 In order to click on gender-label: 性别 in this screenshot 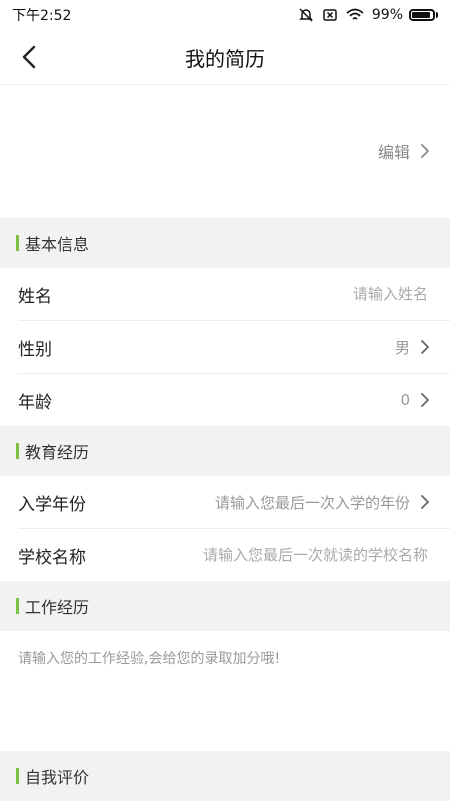, I will do `click(35, 349)`.